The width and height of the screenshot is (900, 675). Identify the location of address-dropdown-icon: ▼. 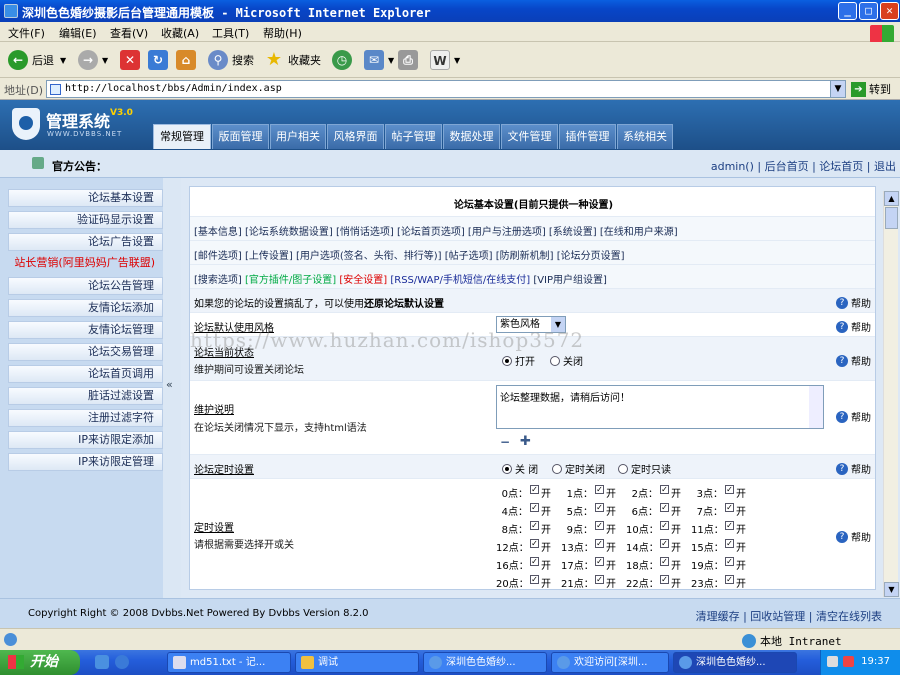
(838, 89).